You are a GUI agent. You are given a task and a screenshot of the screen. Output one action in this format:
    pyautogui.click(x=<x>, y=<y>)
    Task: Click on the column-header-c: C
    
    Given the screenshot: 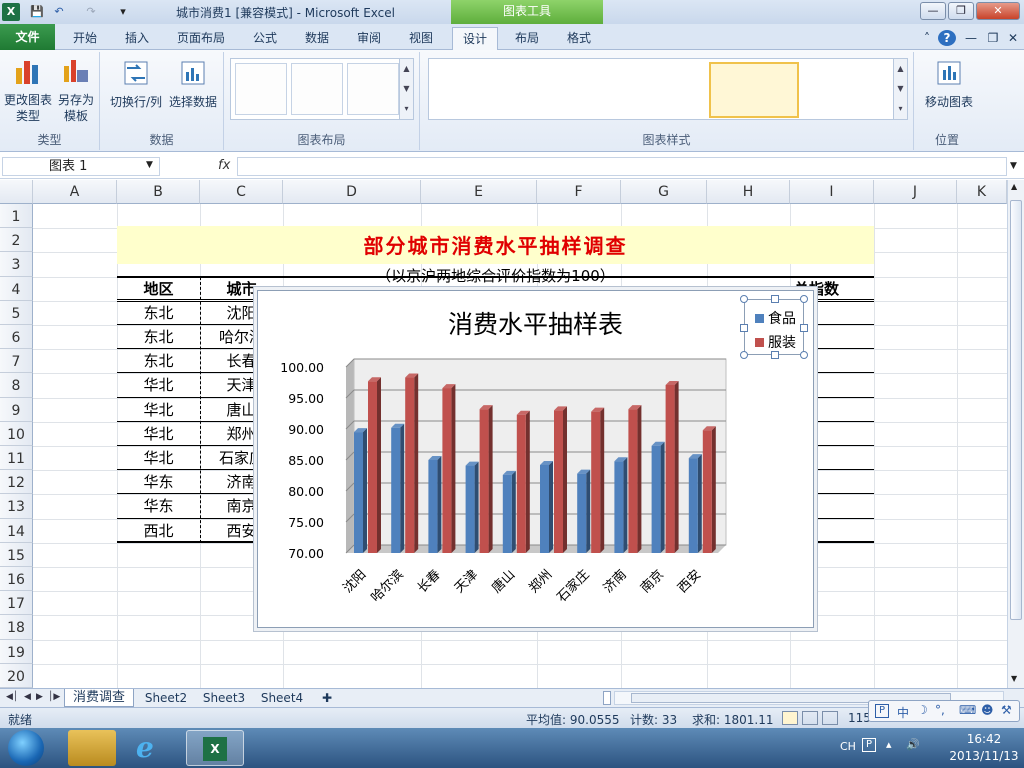 What is the action you would take?
    pyautogui.click(x=241, y=192)
    